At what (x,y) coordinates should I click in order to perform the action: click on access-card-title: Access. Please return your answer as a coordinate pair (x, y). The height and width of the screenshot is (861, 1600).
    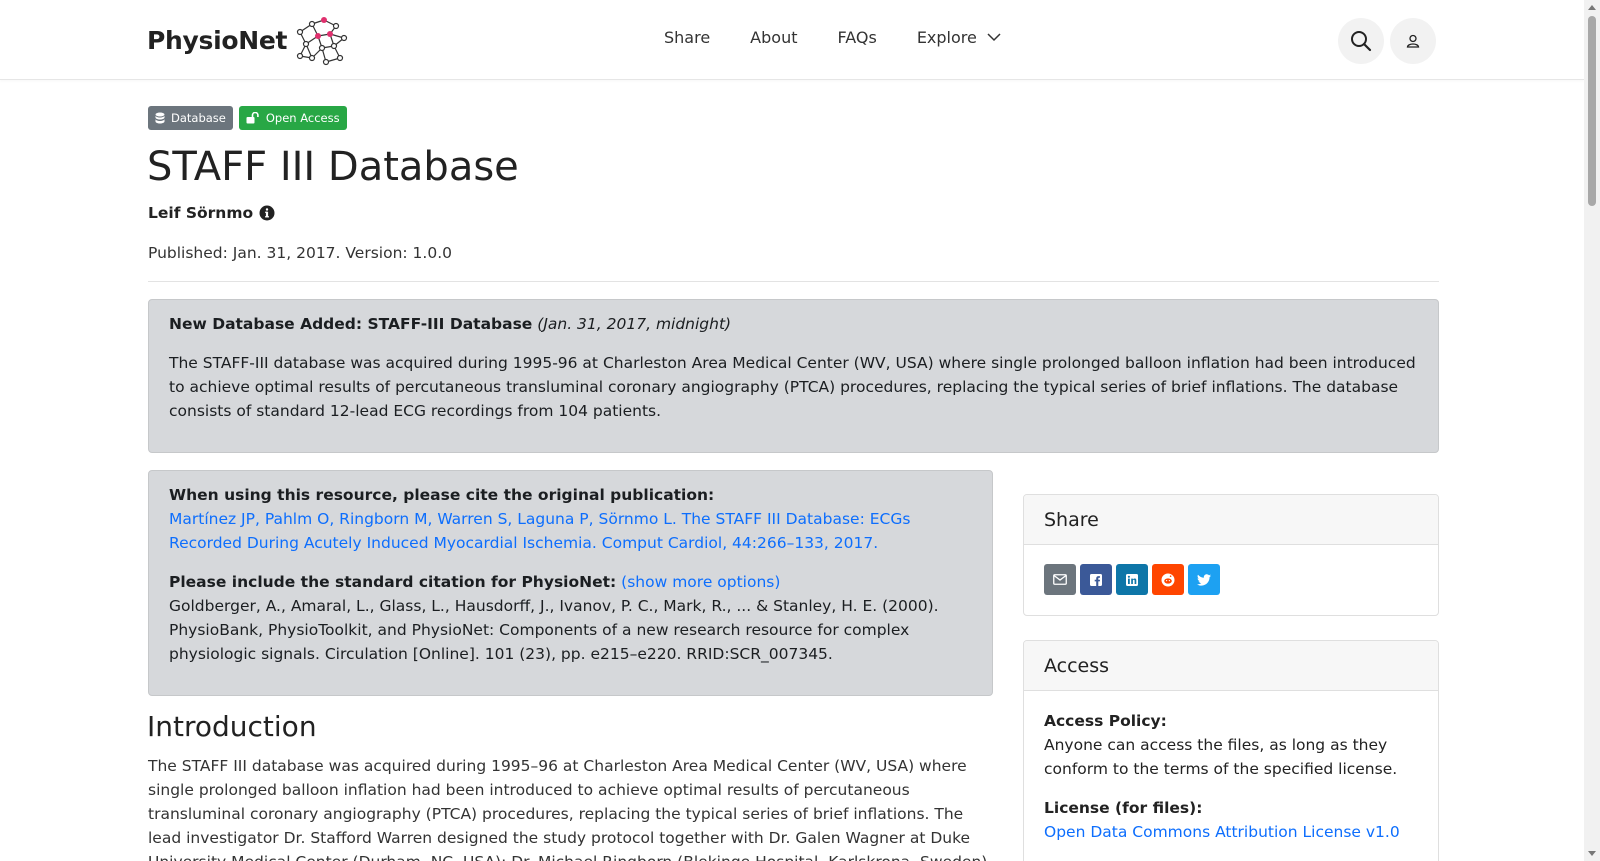
    Looking at the image, I should click on (1231, 666).